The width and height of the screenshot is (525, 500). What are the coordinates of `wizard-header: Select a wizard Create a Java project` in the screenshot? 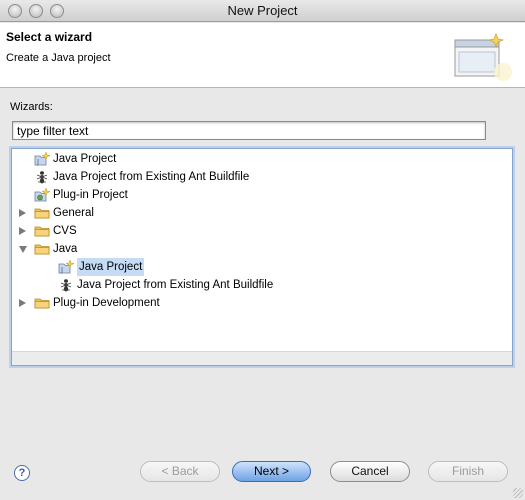 It's located at (262, 55).